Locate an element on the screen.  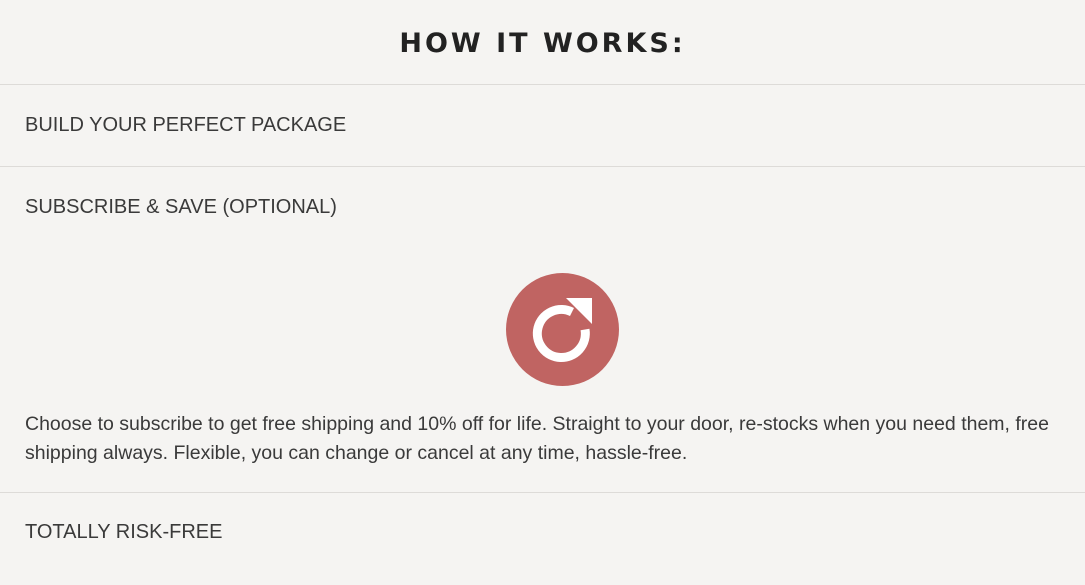
page-title: HOW IT WORKS: is located at coordinates (542, 44).